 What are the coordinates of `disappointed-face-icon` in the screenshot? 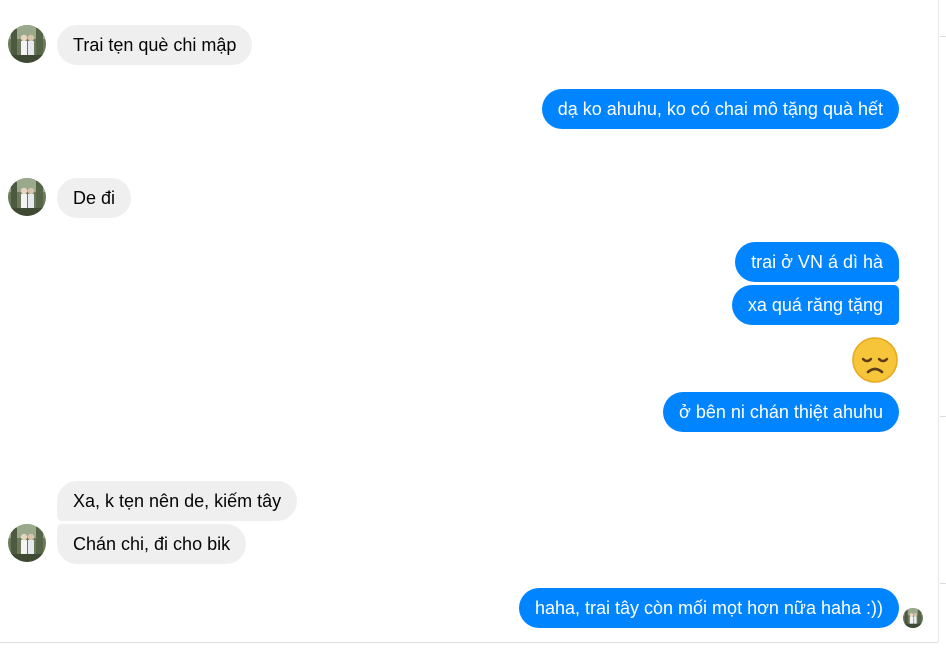 It's located at (875, 360).